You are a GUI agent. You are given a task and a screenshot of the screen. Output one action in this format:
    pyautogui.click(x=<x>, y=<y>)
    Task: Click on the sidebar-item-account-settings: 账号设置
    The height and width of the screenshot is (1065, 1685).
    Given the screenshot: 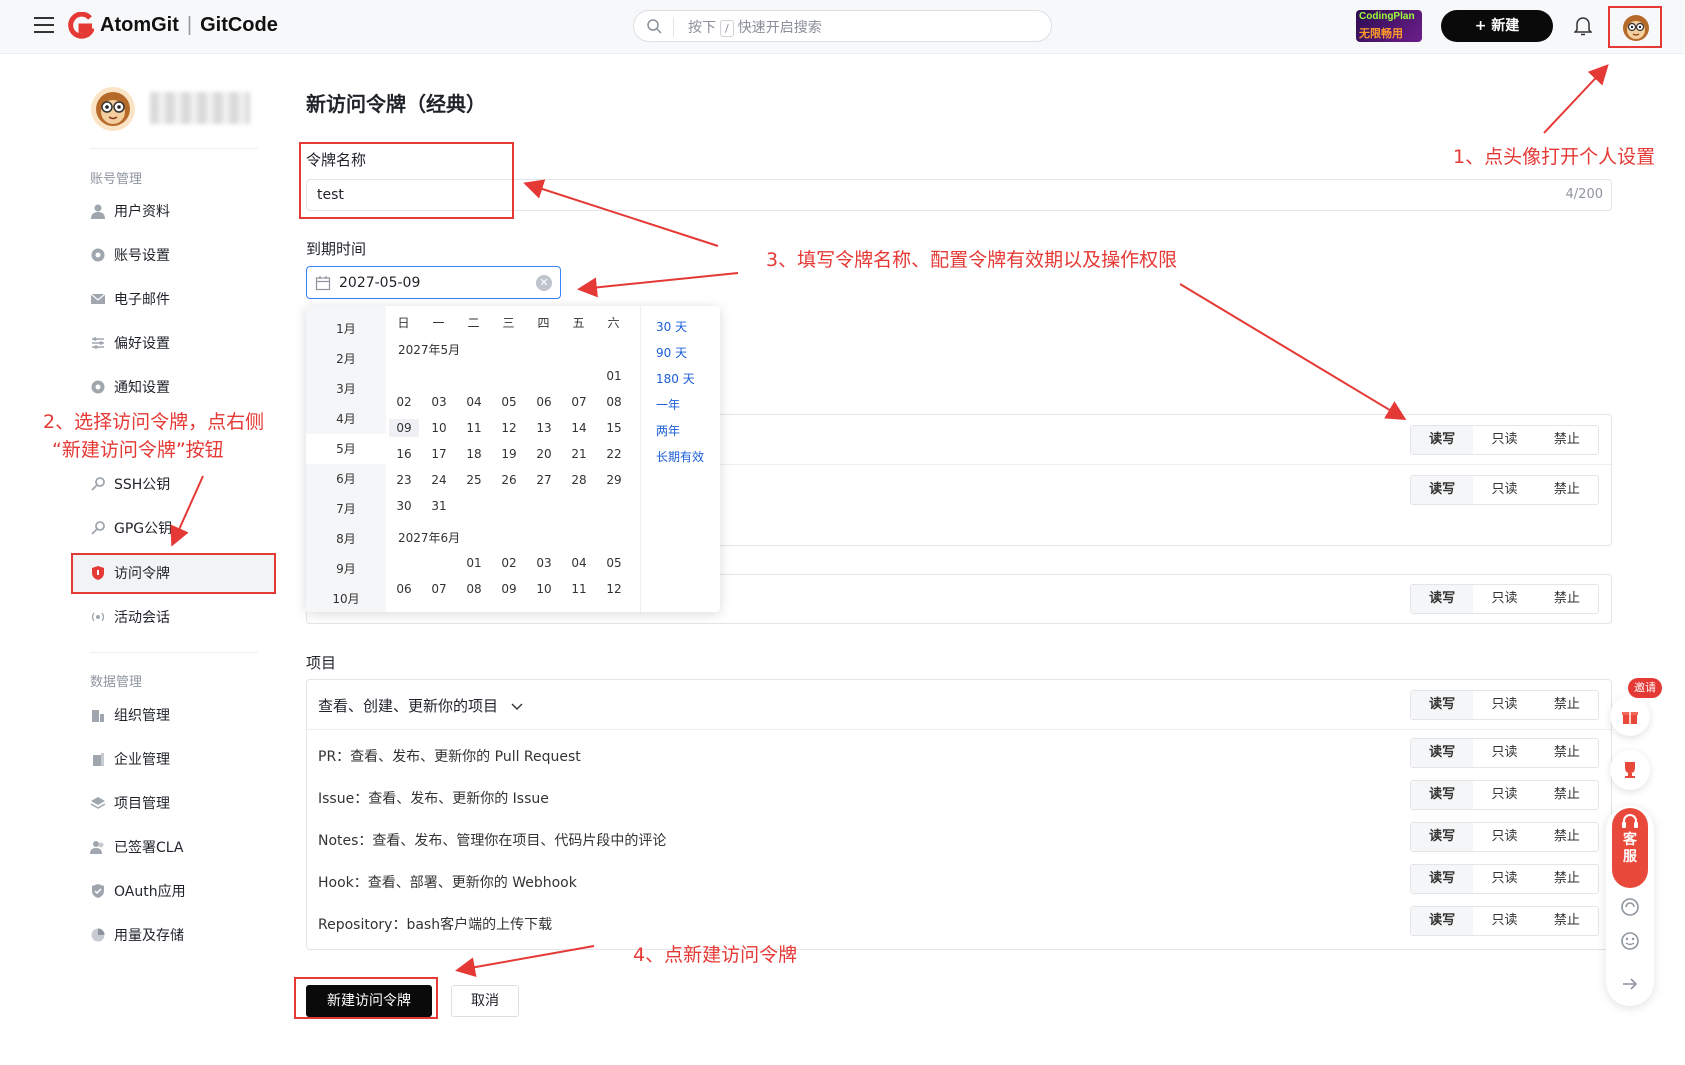 What is the action you would take?
    pyautogui.click(x=130, y=255)
    